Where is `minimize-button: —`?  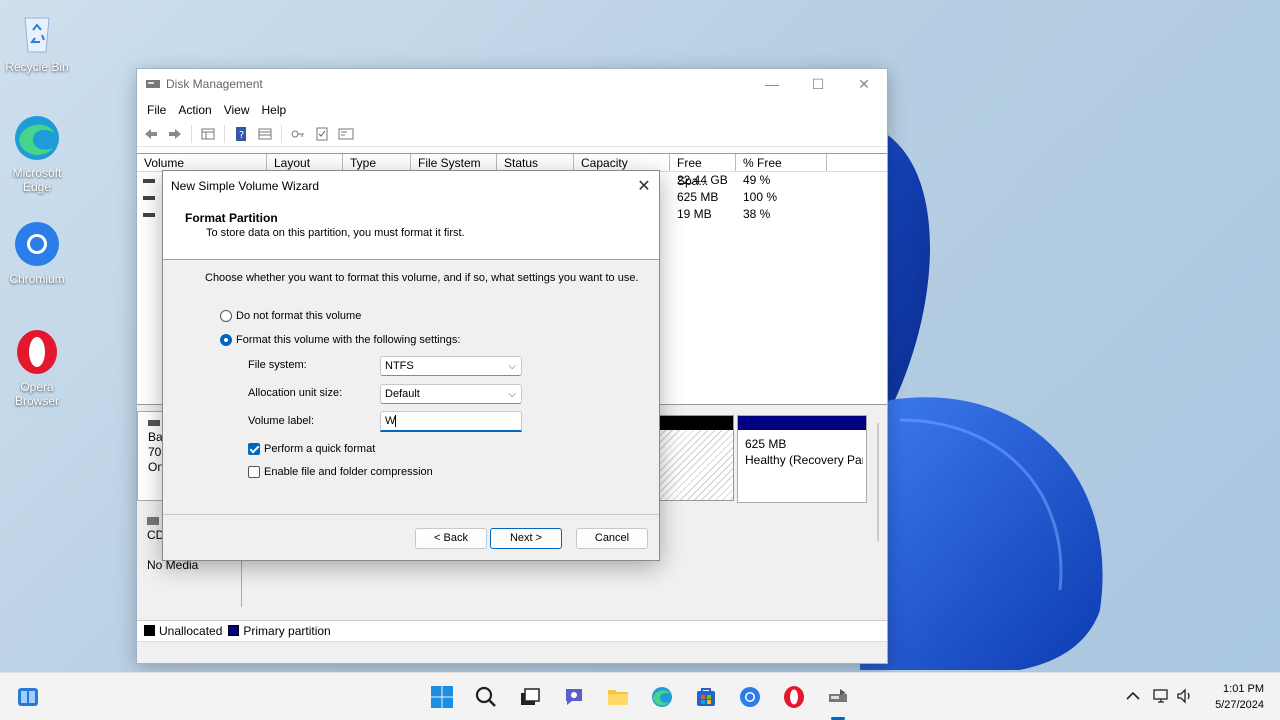
minimize-button: — is located at coordinates (772, 84).